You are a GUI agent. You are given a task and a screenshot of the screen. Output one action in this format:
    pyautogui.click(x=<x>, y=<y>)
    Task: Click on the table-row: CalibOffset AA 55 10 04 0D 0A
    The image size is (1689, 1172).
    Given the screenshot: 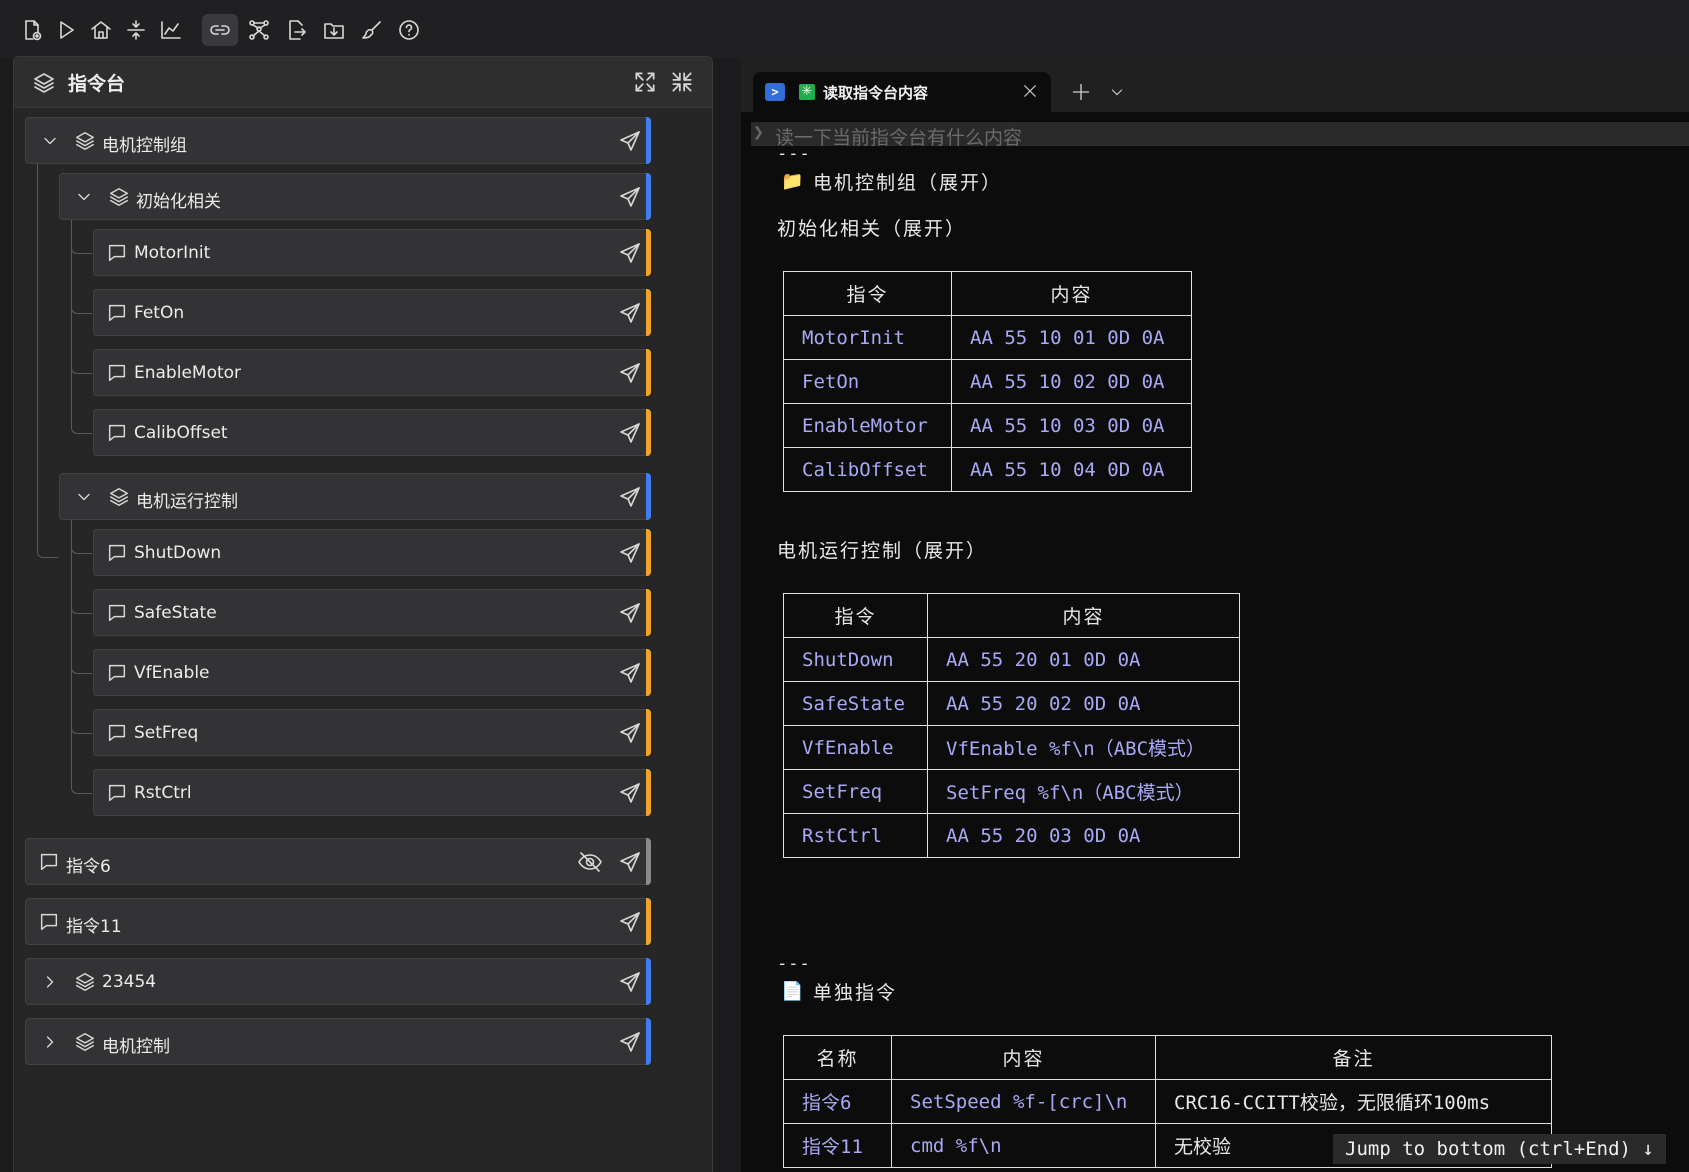 What is the action you would take?
    pyautogui.click(x=987, y=469)
    